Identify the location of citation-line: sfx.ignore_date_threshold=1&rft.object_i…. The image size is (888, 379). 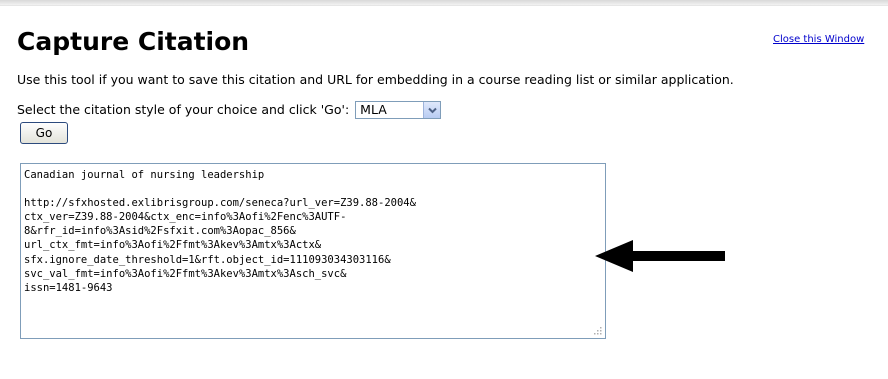
(207, 259).